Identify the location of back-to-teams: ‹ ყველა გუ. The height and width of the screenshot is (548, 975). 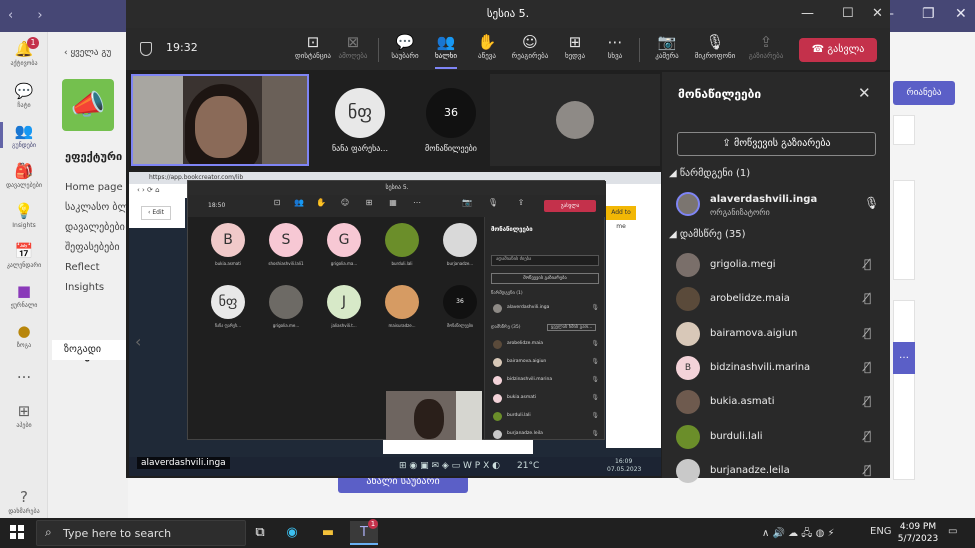
(87, 53).